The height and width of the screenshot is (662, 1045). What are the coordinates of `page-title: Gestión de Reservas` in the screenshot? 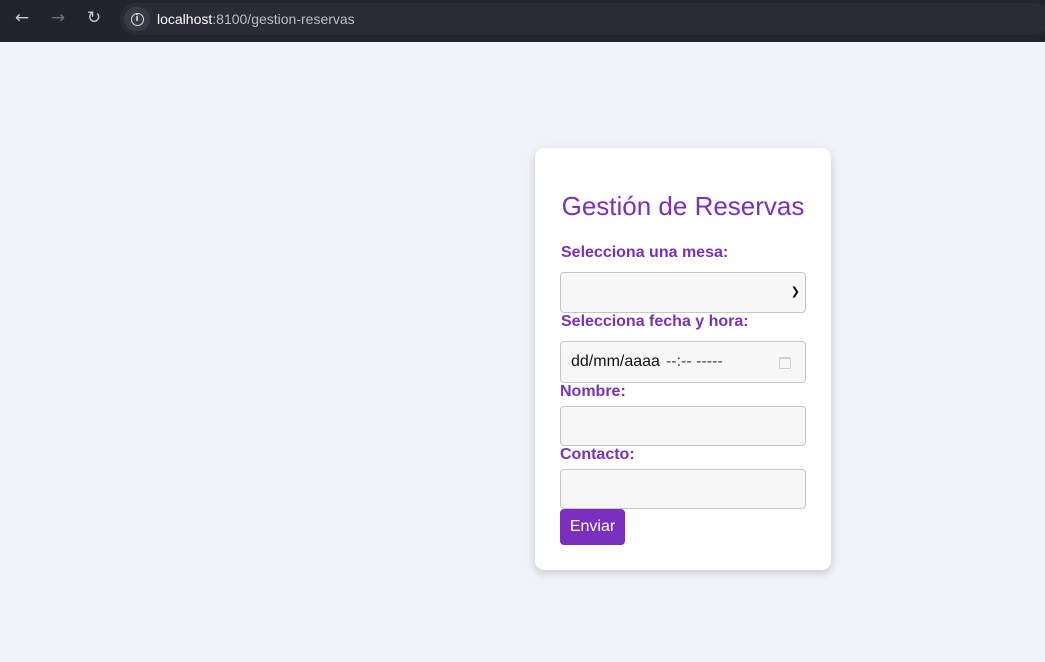 It's located at (683, 206).